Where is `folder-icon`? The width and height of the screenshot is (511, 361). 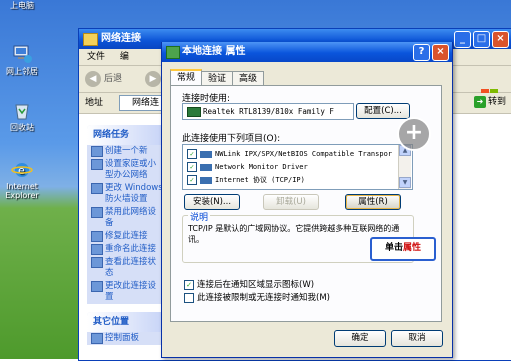
folder-icon is located at coordinates (90, 39).